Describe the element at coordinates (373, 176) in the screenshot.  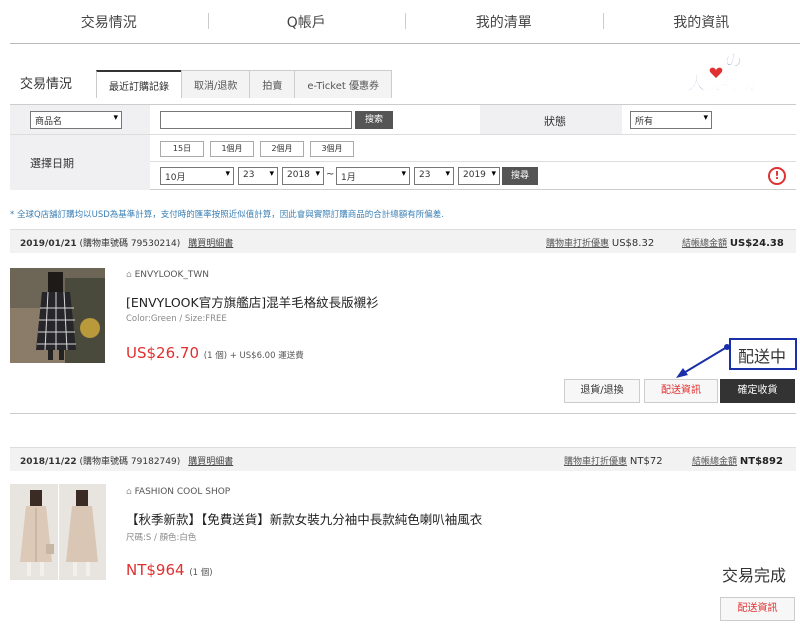
I see `to-month-select: 1月` at that location.